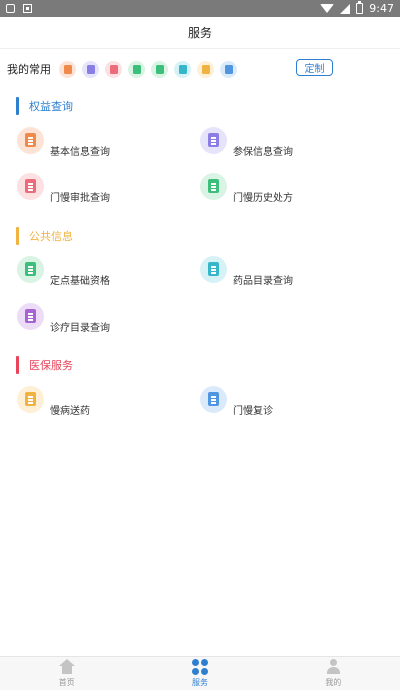 The height and width of the screenshot is (690, 400). Describe the element at coordinates (345, 8) in the screenshot. I see `signal-icon` at that location.